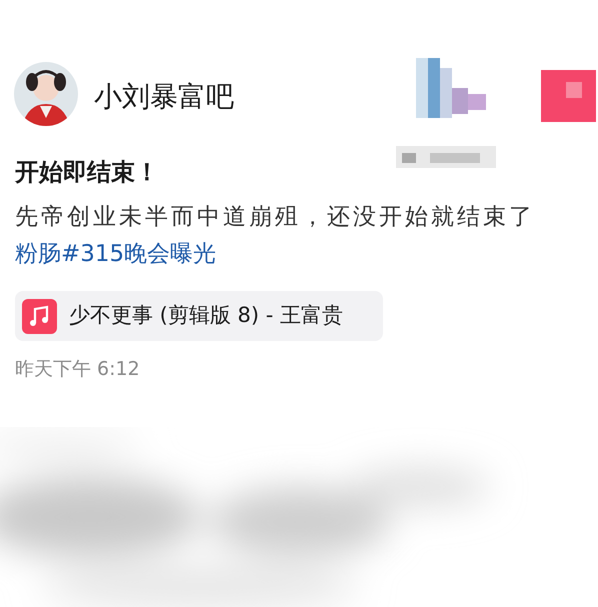  I want to click on music-note-icon, so click(39, 316).